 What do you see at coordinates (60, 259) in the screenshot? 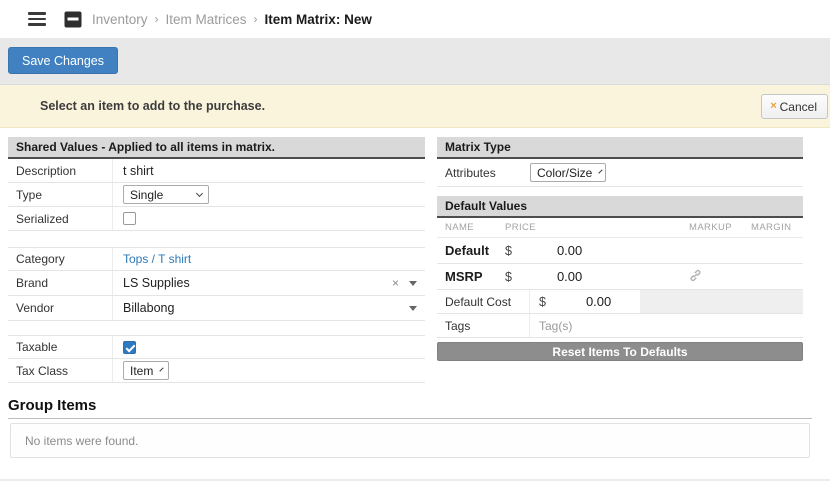
I see `category-label: Category` at bounding box center [60, 259].